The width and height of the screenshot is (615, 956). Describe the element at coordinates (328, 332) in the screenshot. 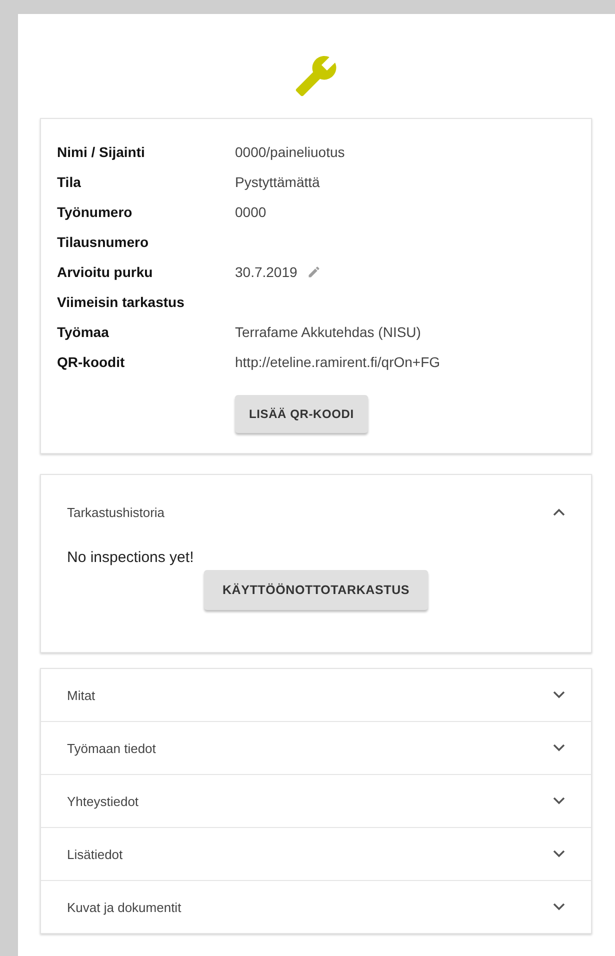

I see `field-value: Terrafame Akkutehdas (NISU)` at that location.